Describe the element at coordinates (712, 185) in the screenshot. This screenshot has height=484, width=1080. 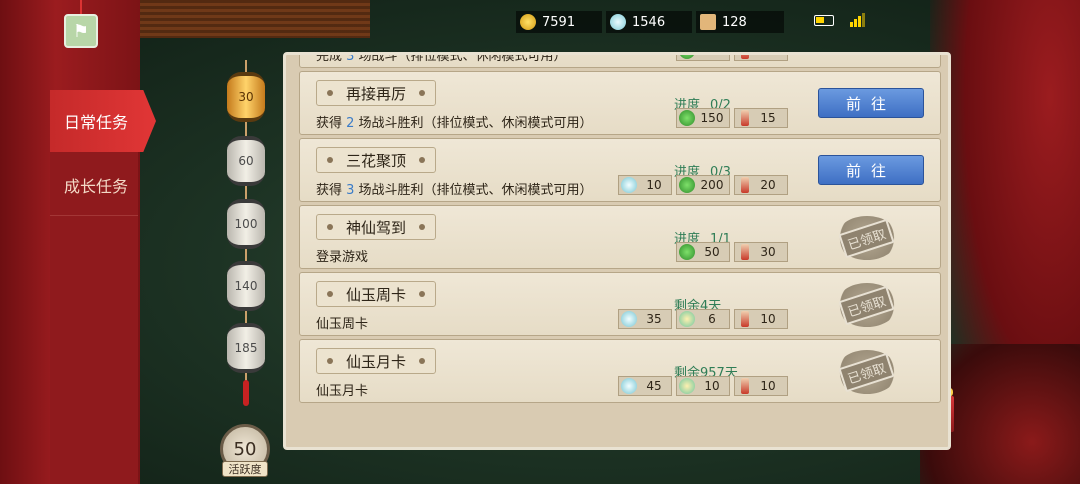
I see `reward-amount: 200` at that location.